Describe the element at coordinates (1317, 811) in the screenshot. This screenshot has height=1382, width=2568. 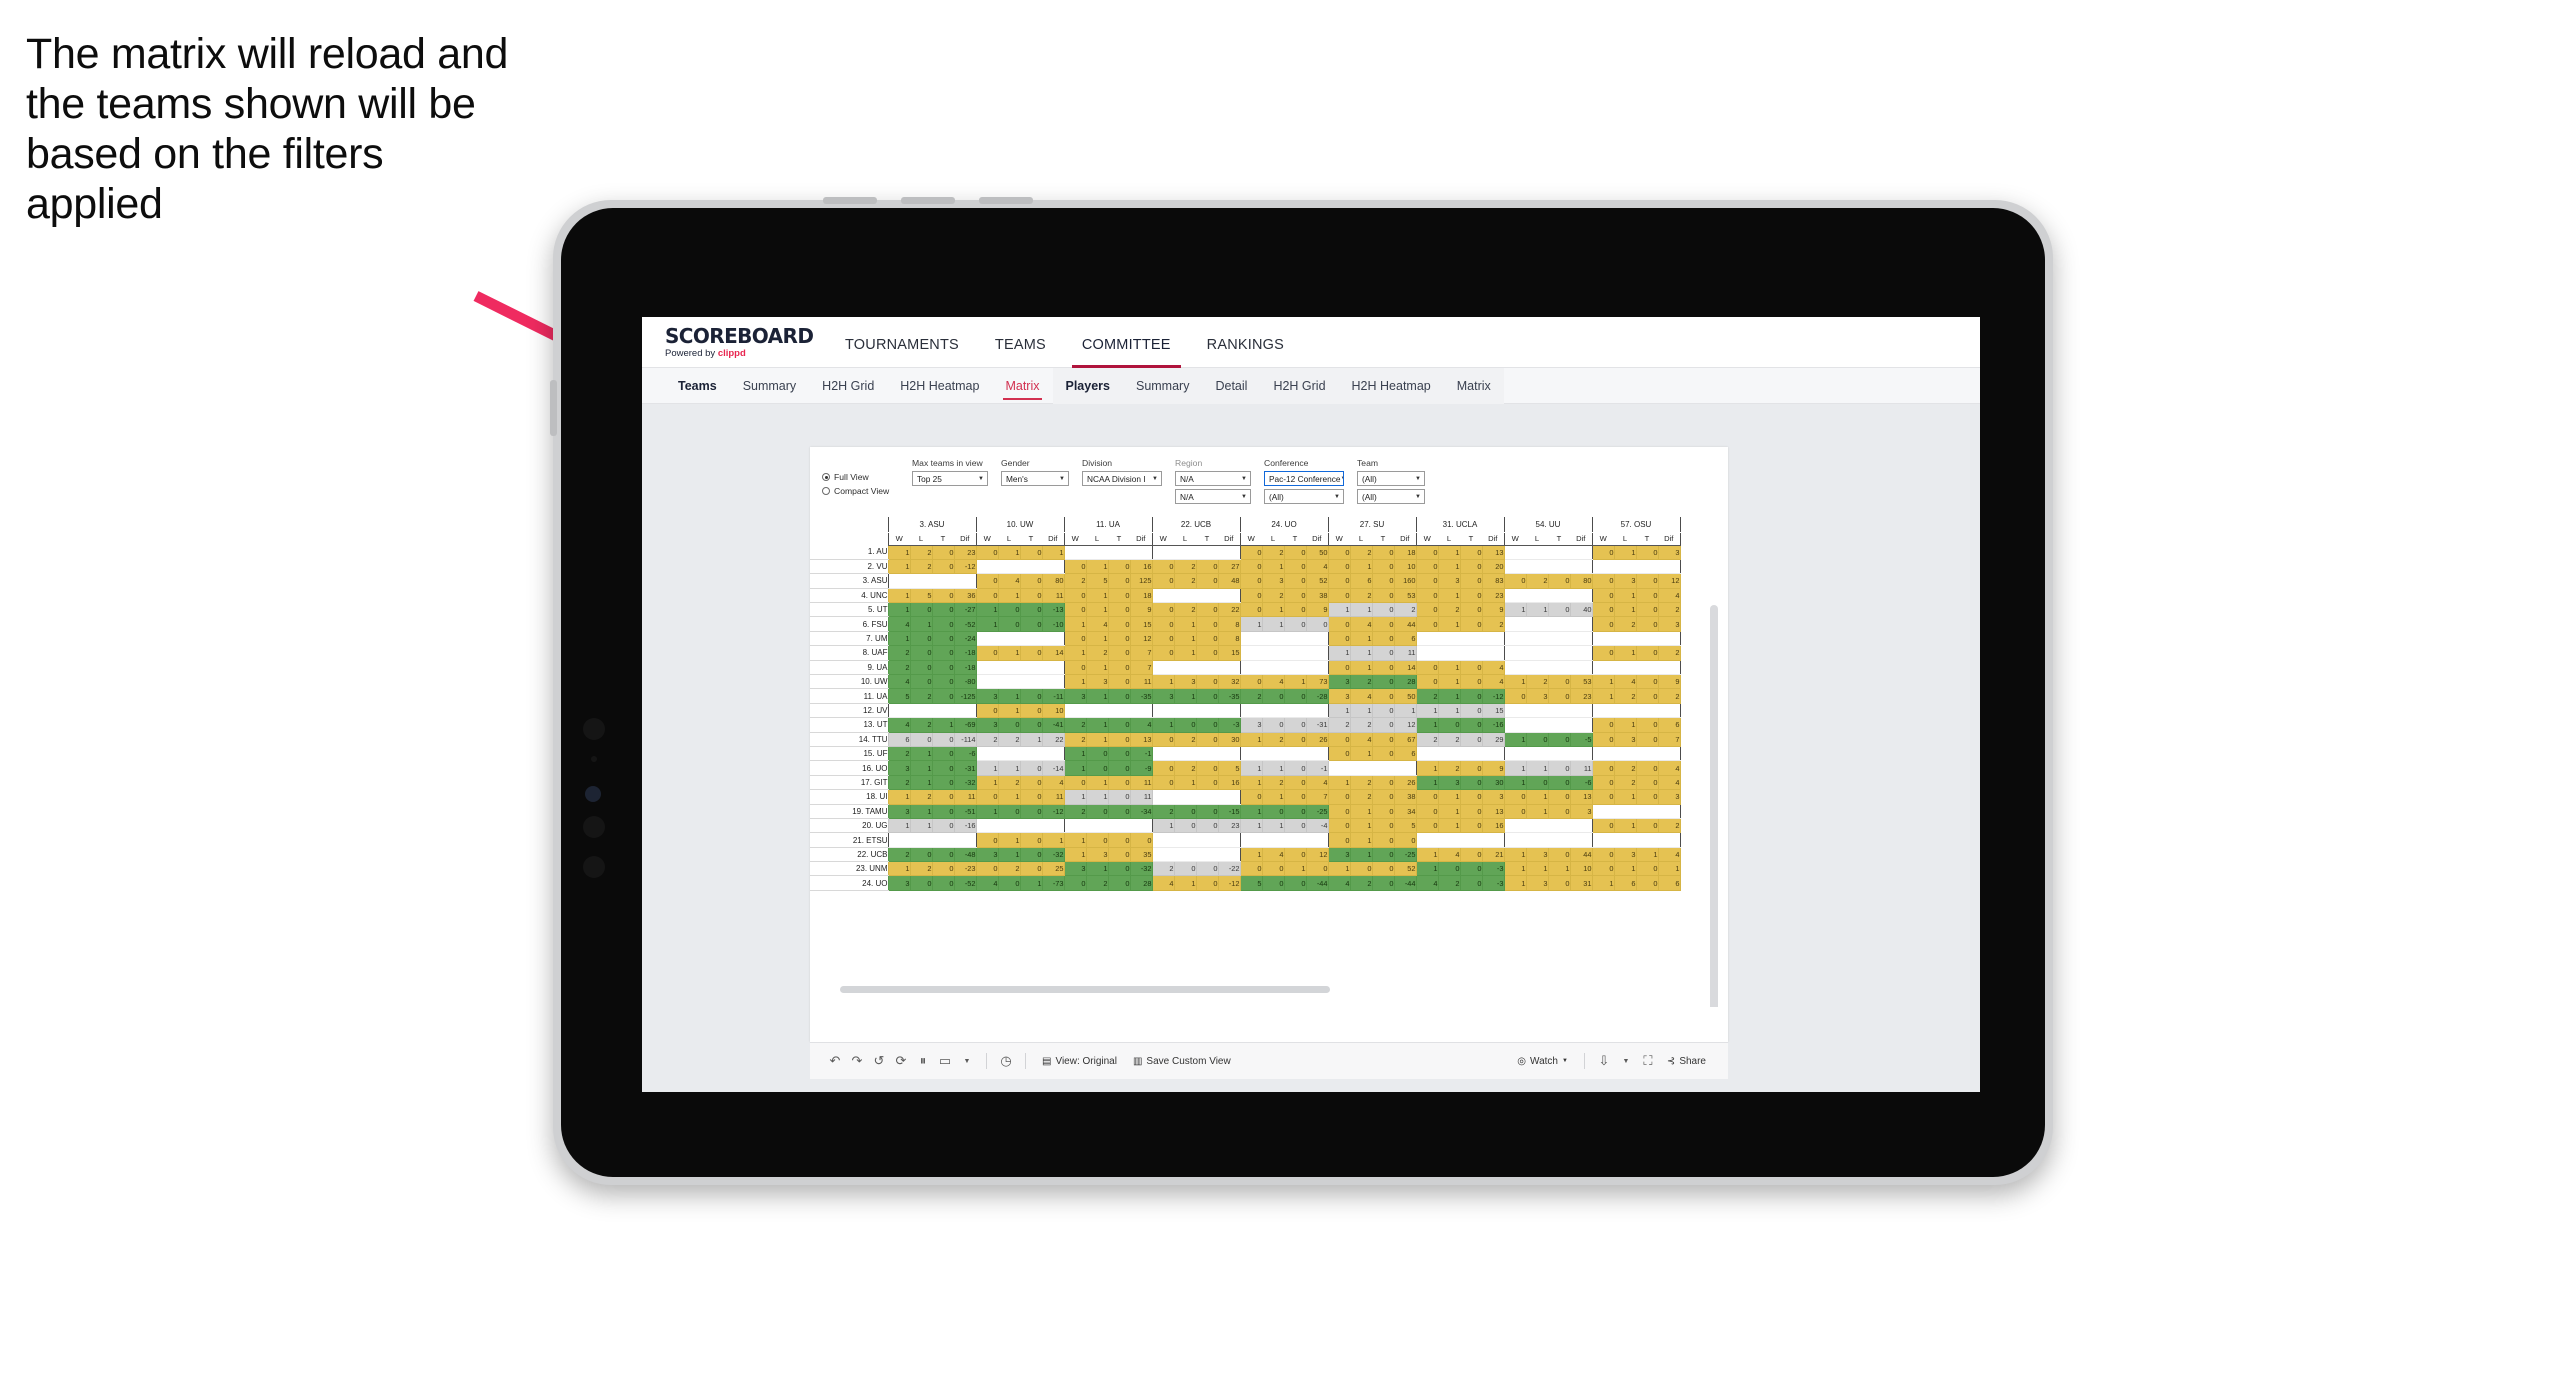
I see `matrix-cell: -25` at that location.